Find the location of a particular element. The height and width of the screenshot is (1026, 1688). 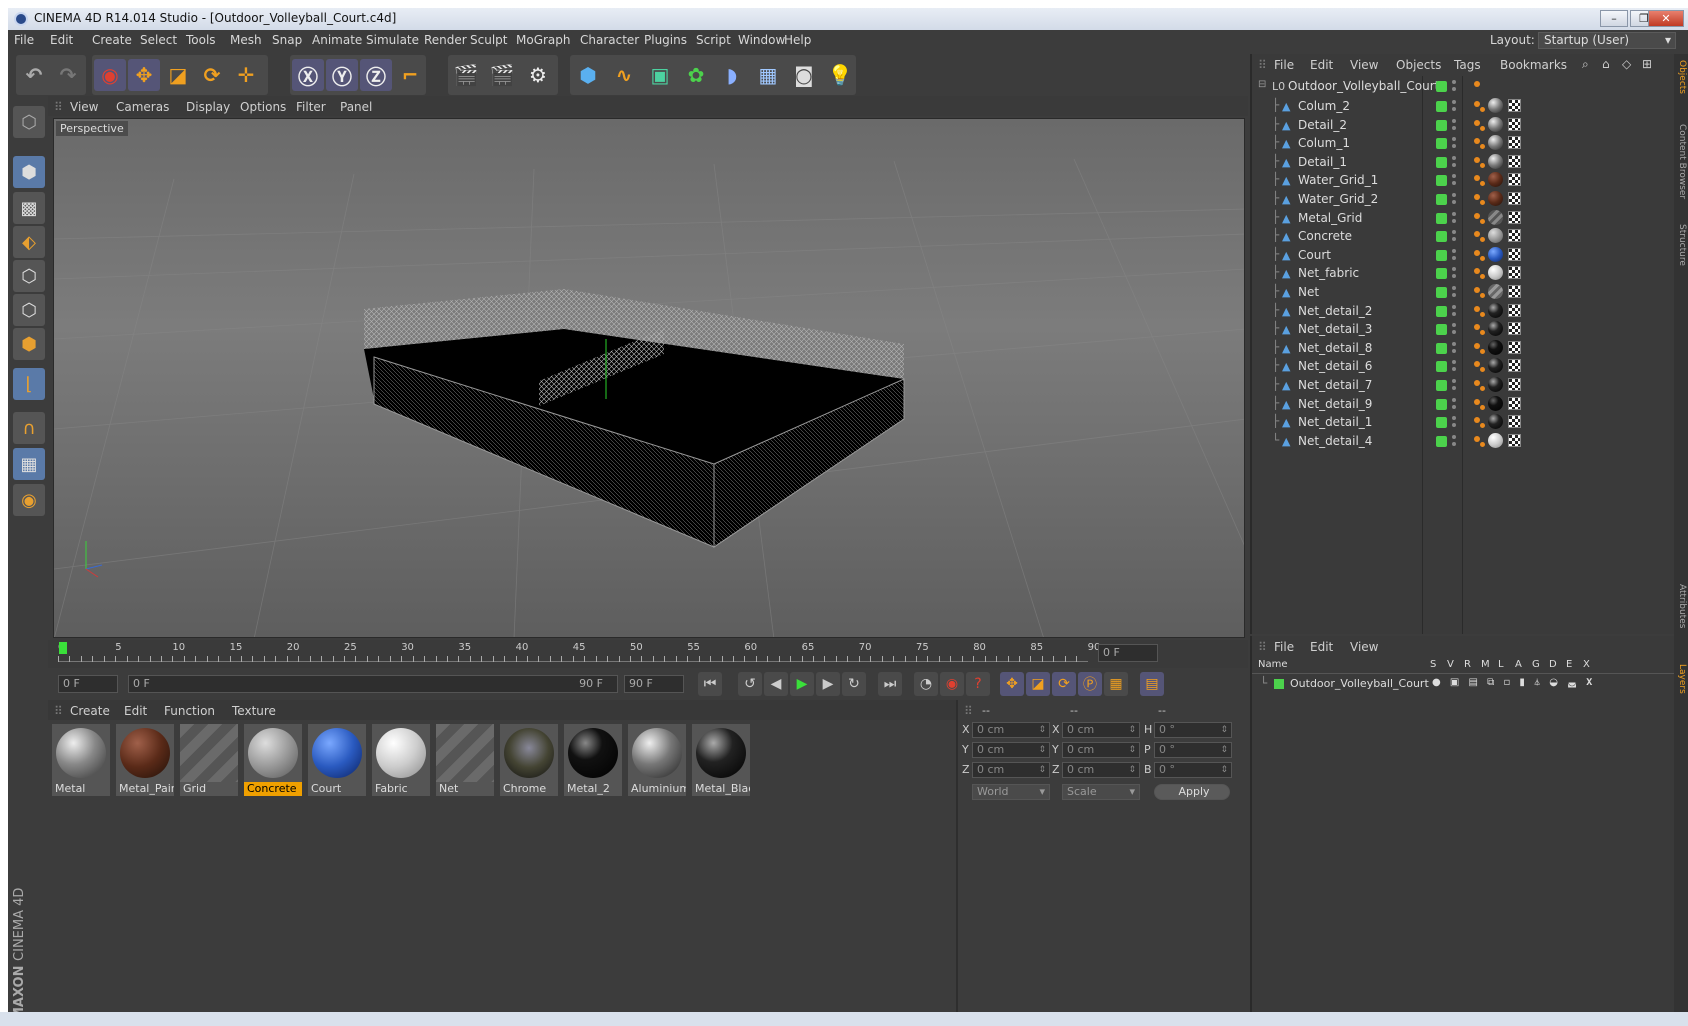

layer-column-g: G is located at coordinates (1536, 664).